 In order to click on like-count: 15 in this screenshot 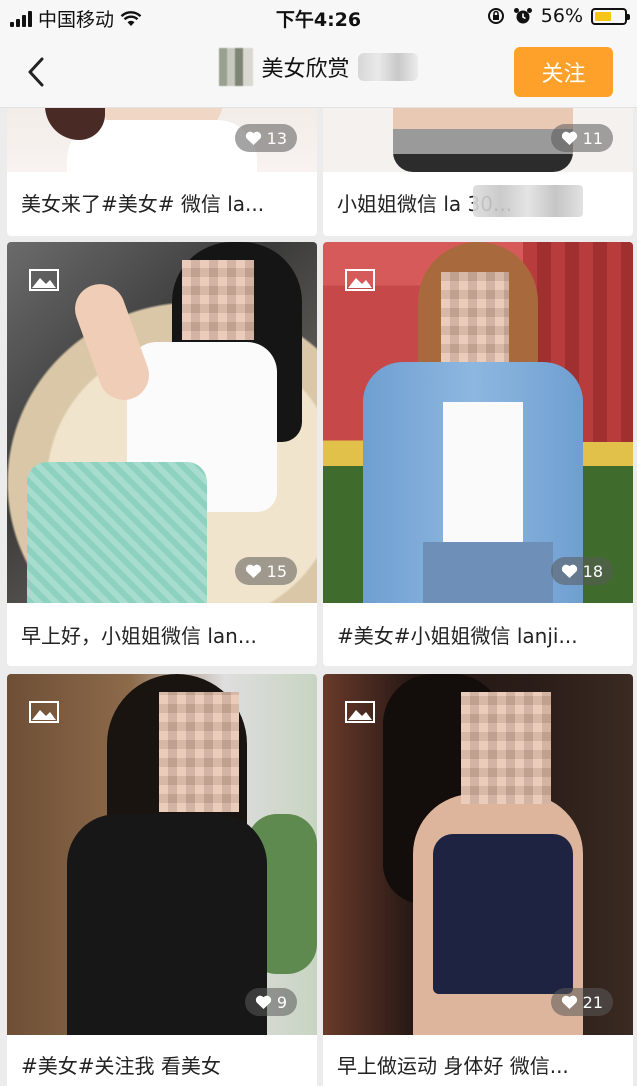, I will do `click(276, 571)`.